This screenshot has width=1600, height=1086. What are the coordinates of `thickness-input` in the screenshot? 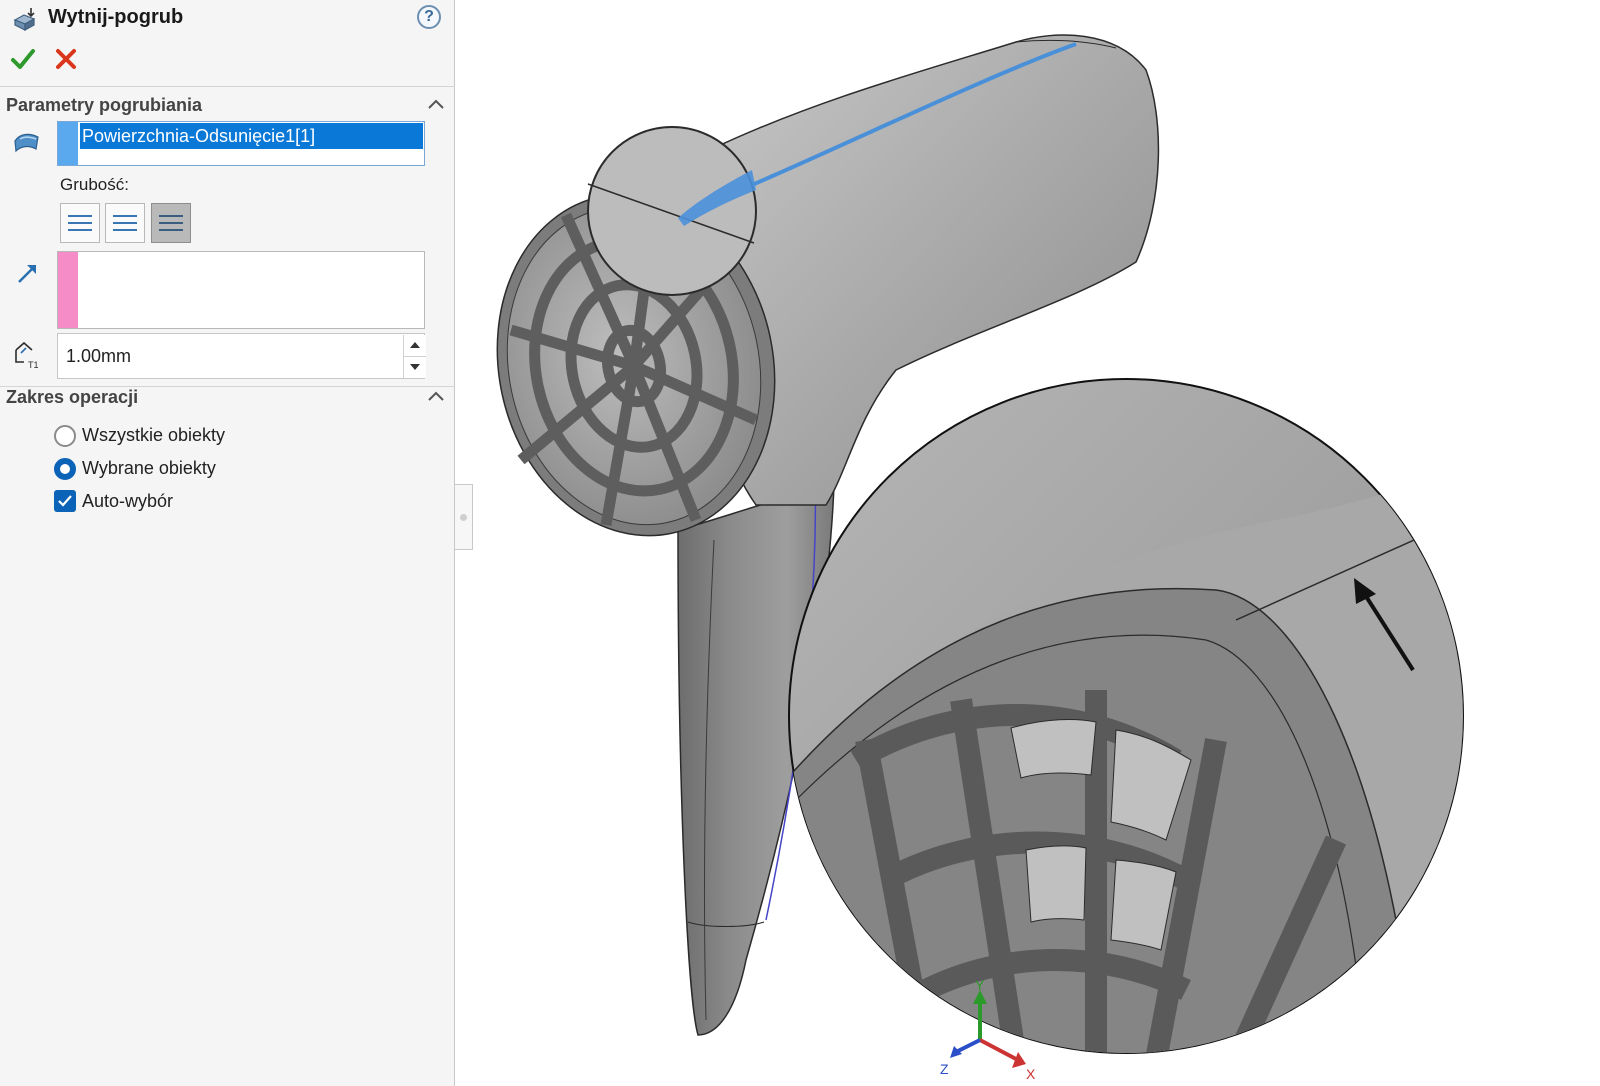 It's located at (226, 356).